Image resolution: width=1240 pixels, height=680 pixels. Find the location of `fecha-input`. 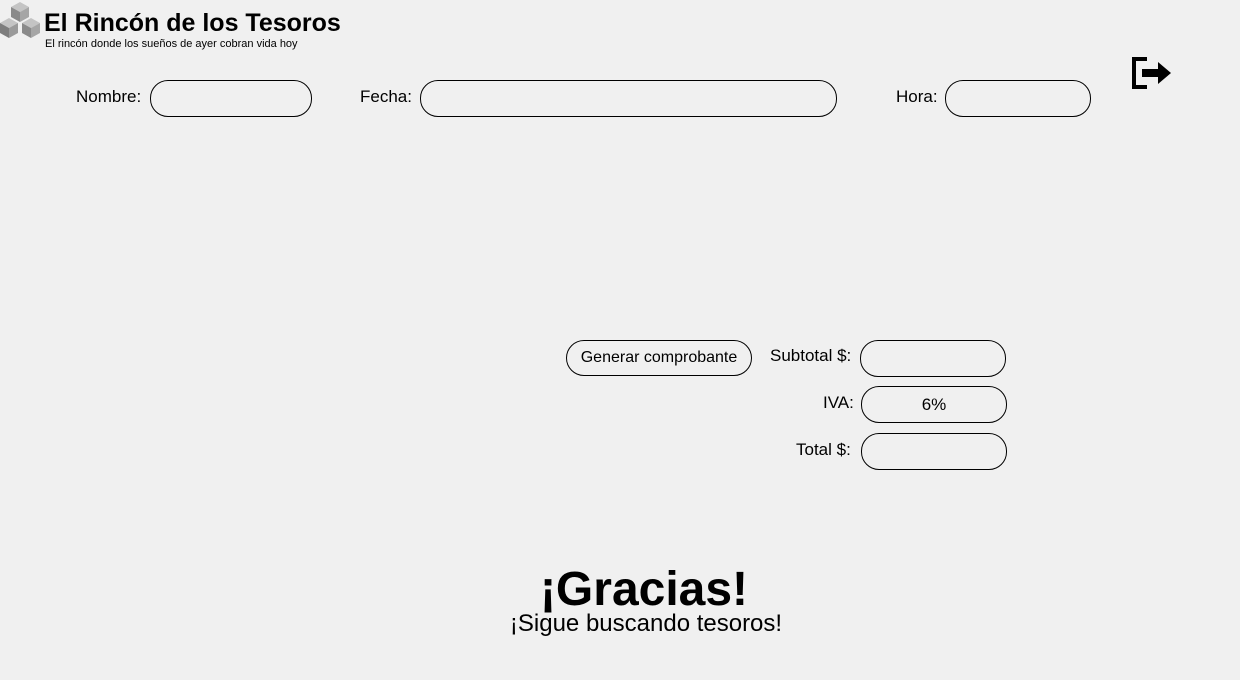

fecha-input is located at coordinates (628, 98).